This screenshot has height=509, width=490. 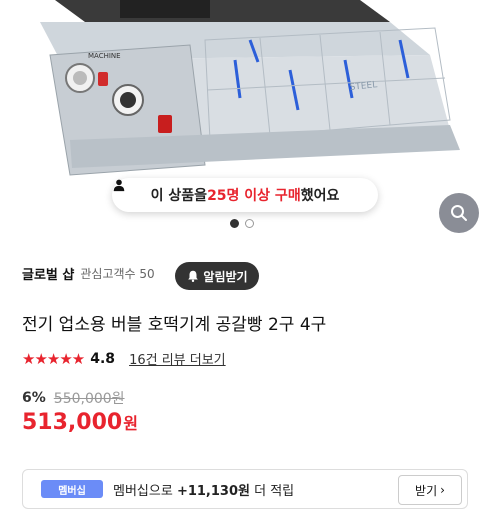 I want to click on price-unit: 원, so click(x=130, y=423).